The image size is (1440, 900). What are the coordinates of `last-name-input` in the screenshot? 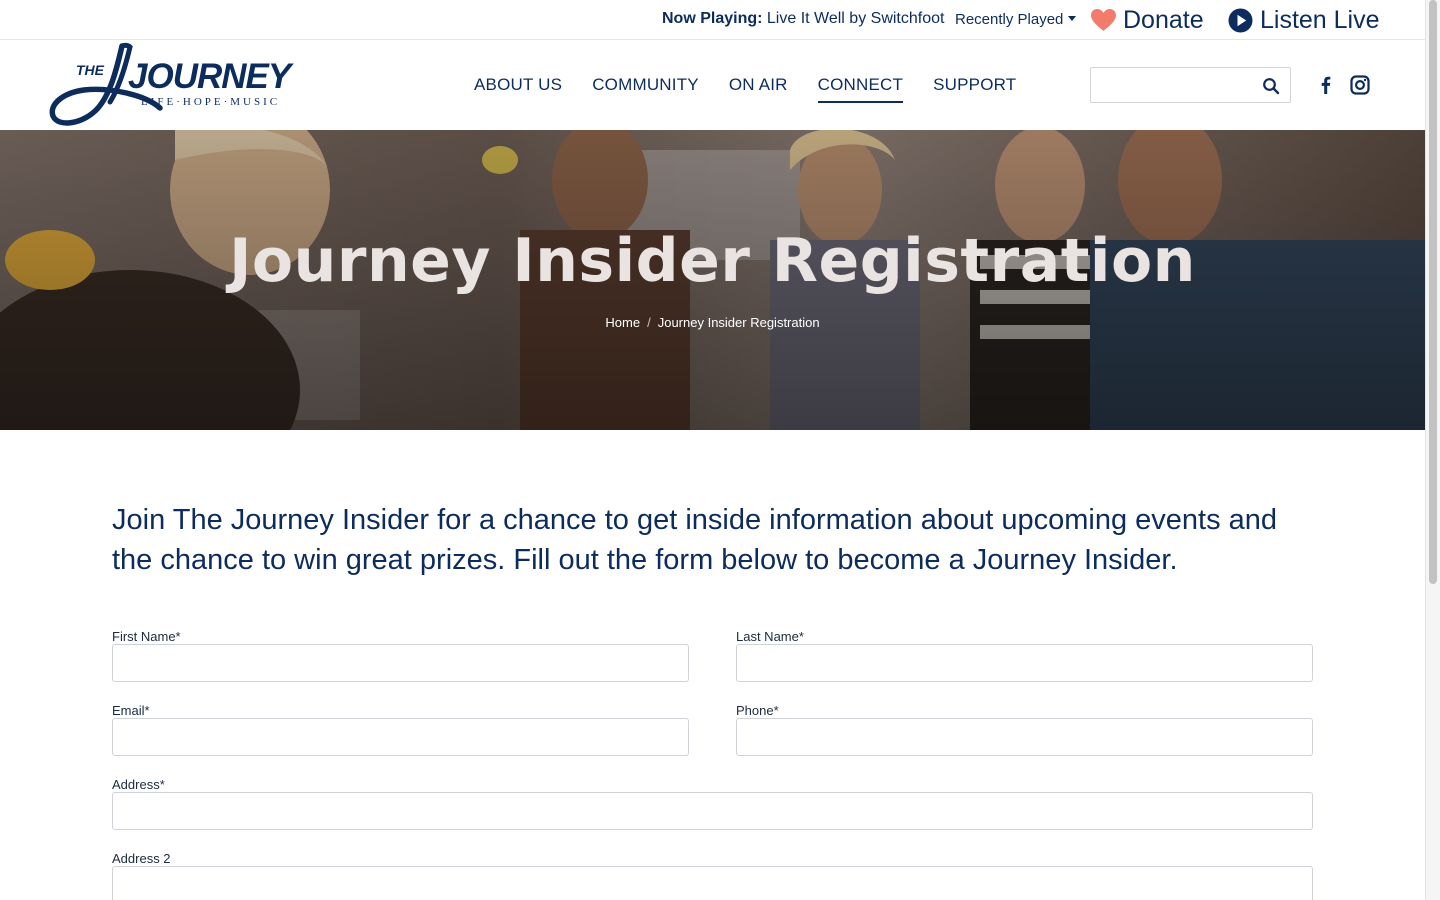 It's located at (1024, 663).